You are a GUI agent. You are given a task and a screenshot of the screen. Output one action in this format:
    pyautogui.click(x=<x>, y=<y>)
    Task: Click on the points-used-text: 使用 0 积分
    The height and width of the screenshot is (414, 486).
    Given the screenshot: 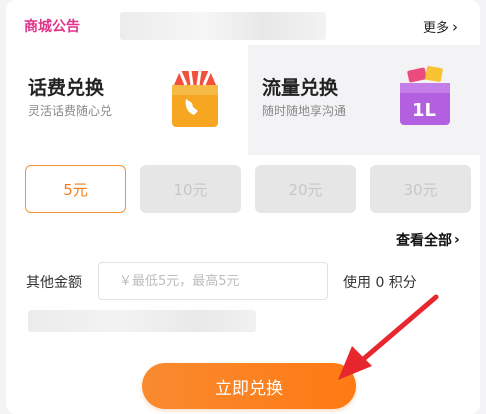 What is the action you would take?
    pyautogui.click(x=380, y=283)
    